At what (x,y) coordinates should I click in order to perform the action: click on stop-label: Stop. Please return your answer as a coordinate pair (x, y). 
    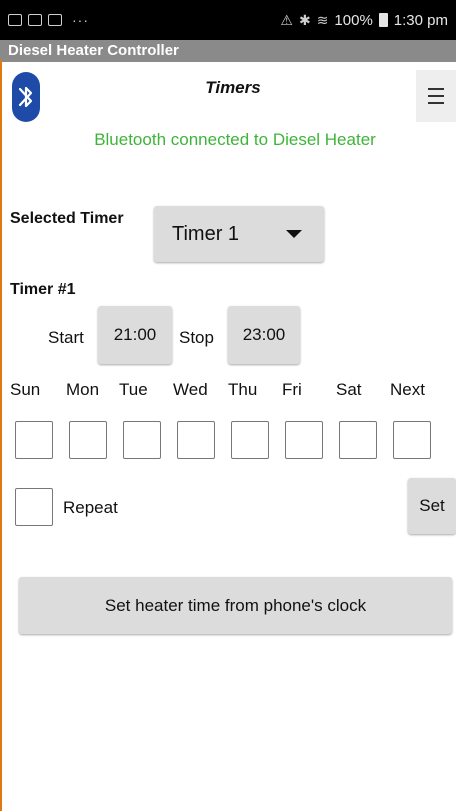
    Looking at the image, I should click on (196, 337).